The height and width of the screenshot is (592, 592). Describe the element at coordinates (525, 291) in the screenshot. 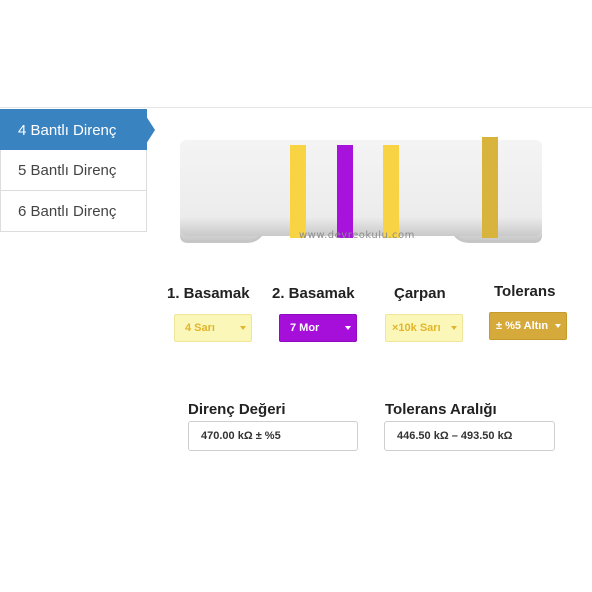

I see `tolerance-label: Tolerans` at that location.